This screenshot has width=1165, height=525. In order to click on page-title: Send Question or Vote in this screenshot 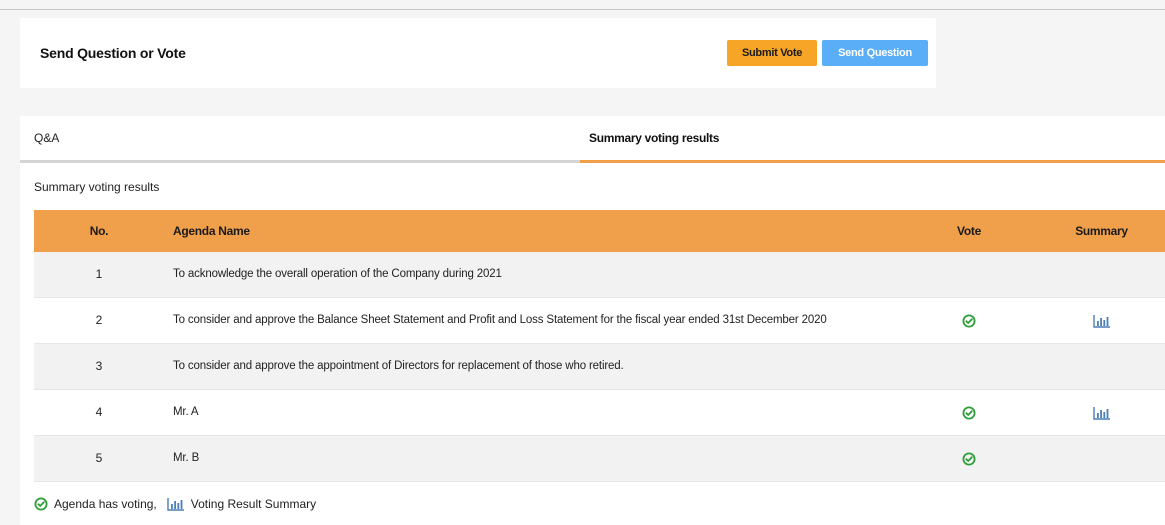, I will do `click(113, 53)`.